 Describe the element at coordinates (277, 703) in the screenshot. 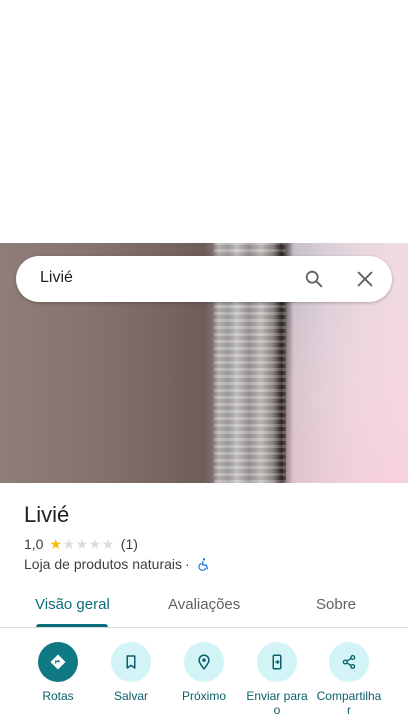

I see `send-to-phone-label: Enviar para o` at that location.